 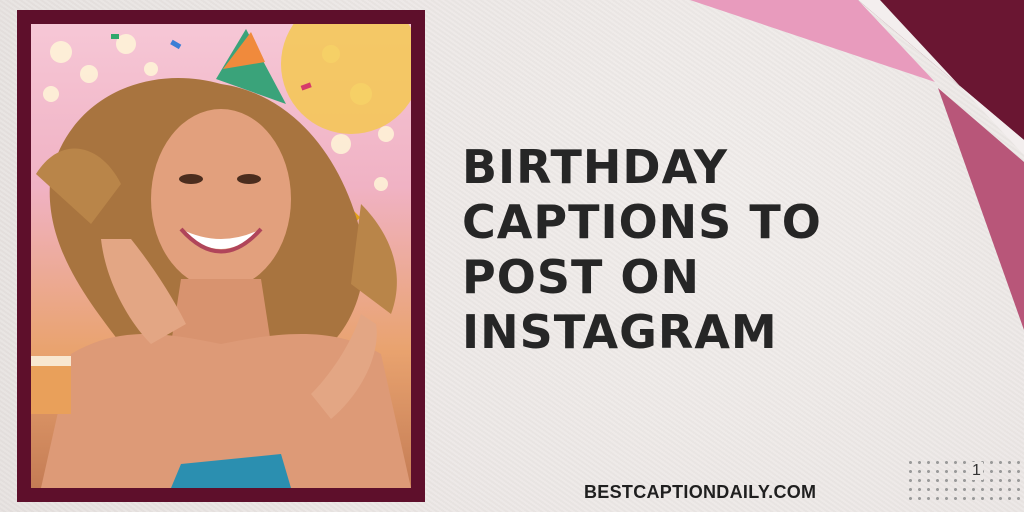 I want to click on dot-pattern, so click(x=963, y=481).